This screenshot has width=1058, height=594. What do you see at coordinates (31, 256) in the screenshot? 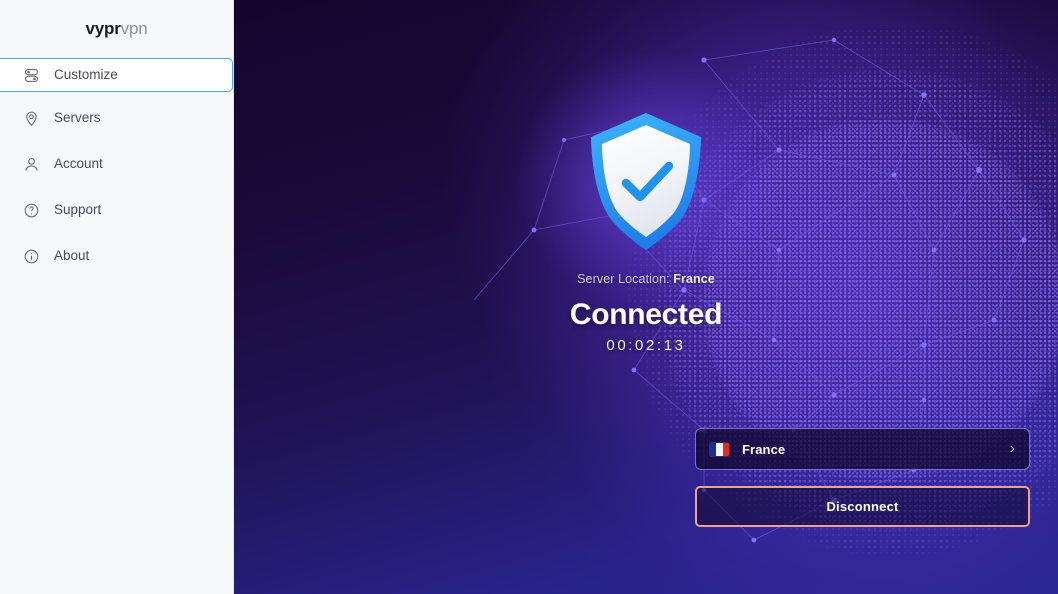
I see `info-circle-icon` at bounding box center [31, 256].